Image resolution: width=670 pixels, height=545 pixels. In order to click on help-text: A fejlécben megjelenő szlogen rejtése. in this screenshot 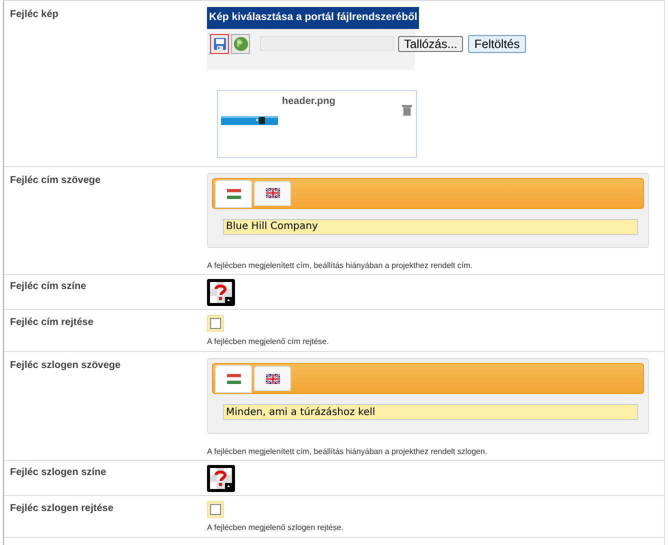, I will do `click(275, 528)`.